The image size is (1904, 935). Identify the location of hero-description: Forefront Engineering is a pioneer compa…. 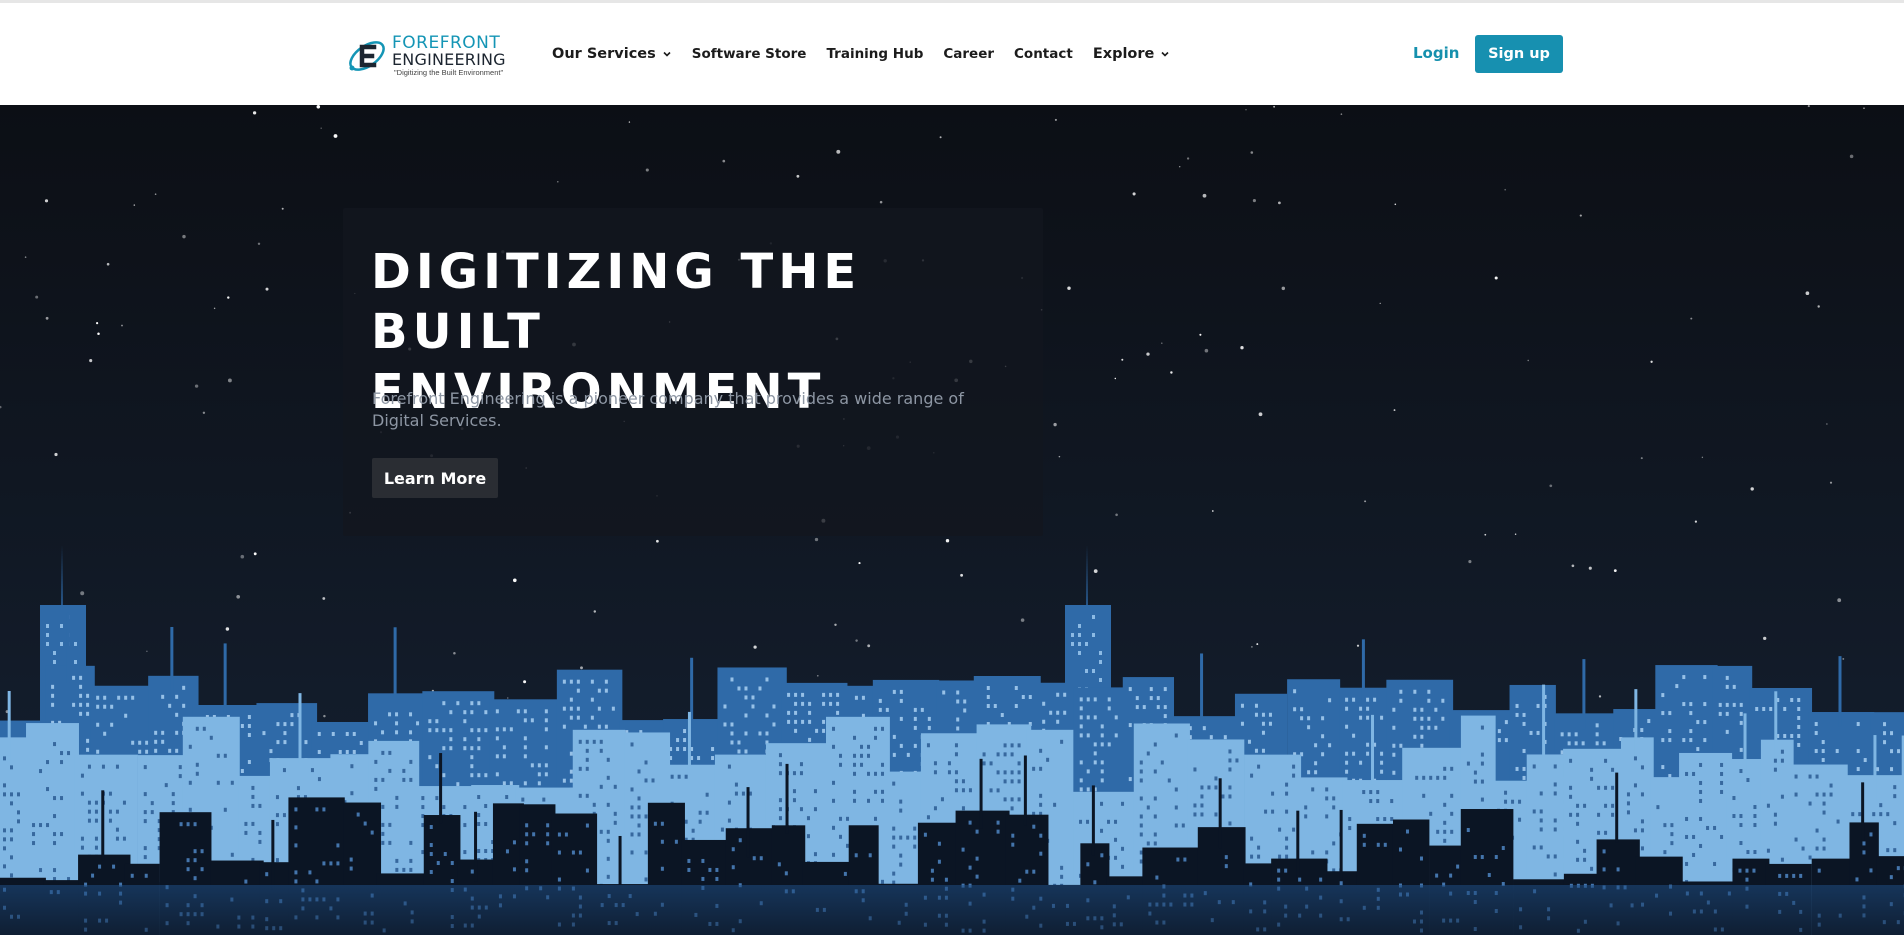
(668, 409).